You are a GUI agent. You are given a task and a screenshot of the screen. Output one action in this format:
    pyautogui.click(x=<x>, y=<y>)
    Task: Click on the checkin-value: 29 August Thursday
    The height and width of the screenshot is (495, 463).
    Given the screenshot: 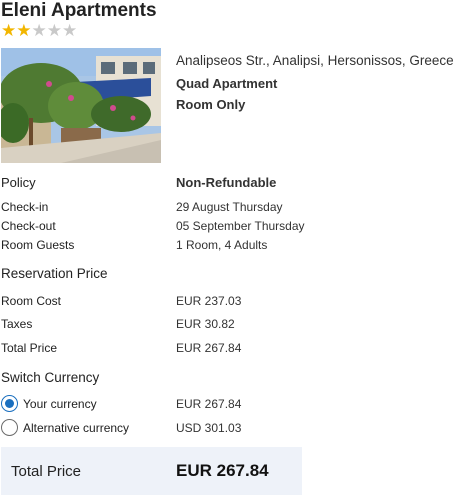 What is the action you would take?
    pyautogui.click(x=229, y=207)
    